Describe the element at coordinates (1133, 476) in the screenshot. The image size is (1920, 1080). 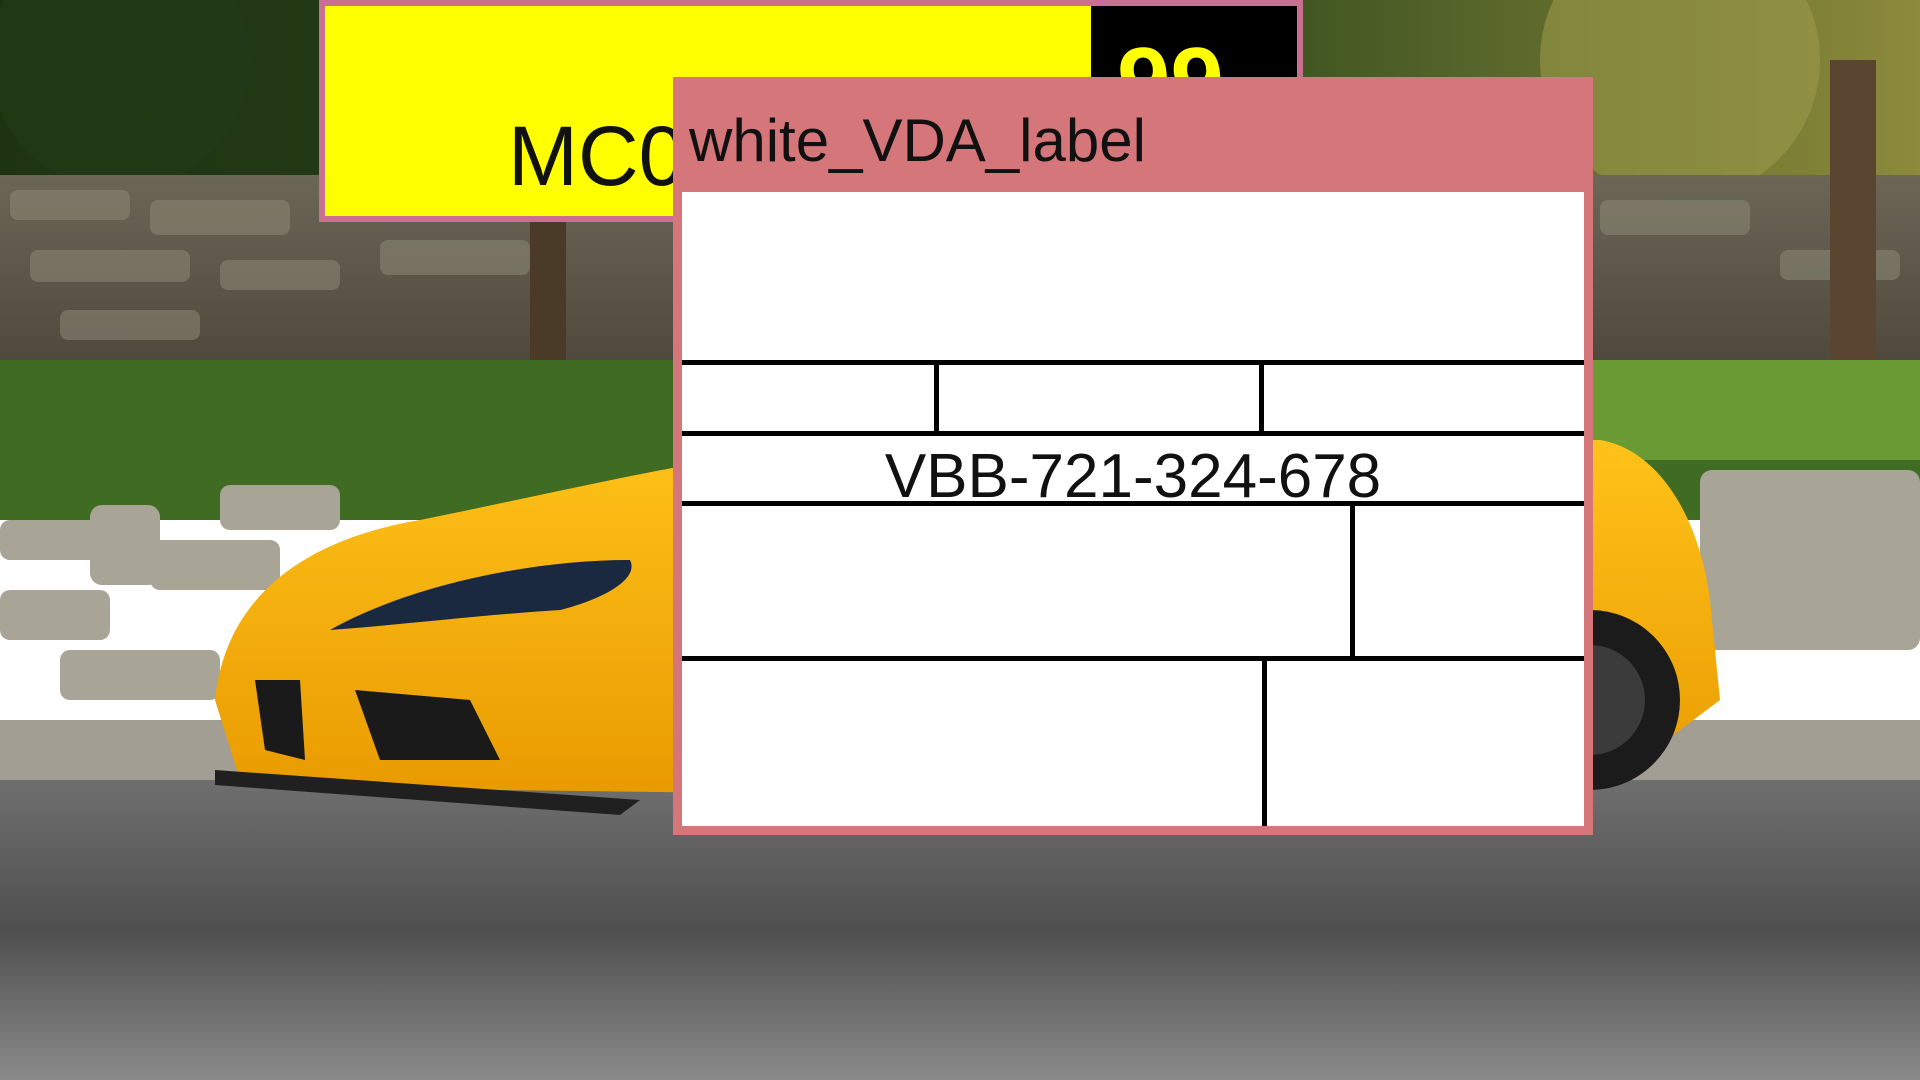
I see `vda-label-number: VBB-721-324-678` at that location.